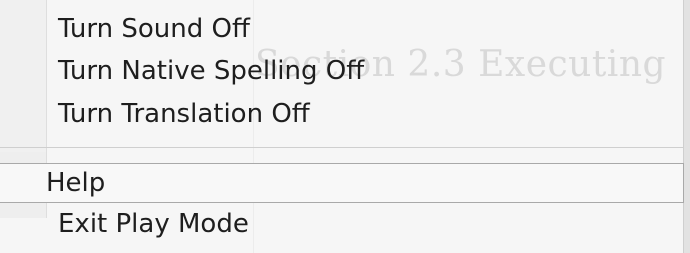 Image resolution: width=690 pixels, height=253 pixels. Describe the element at coordinates (153, 224) in the screenshot. I see `menu-item-exit-play-mode: Exit Play Mode` at that location.